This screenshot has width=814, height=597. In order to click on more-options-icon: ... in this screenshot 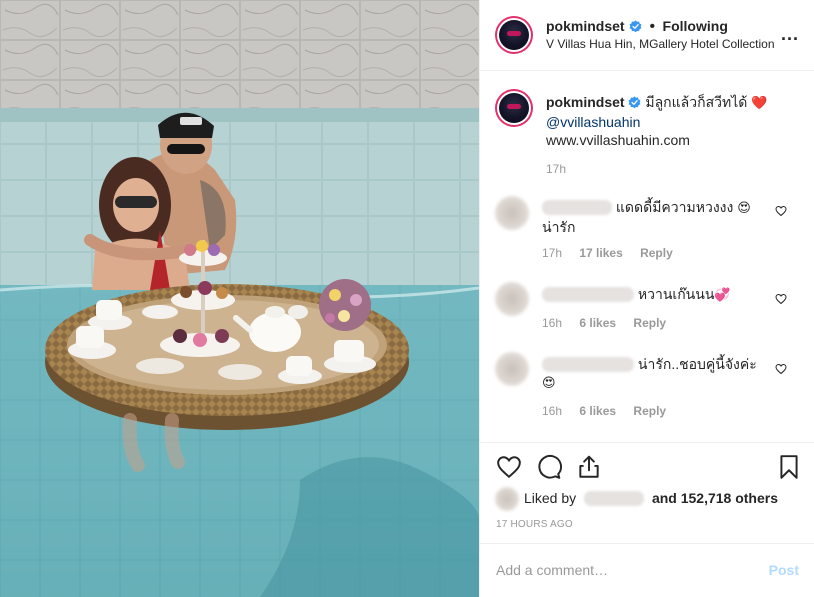, I will do `click(790, 34)`.